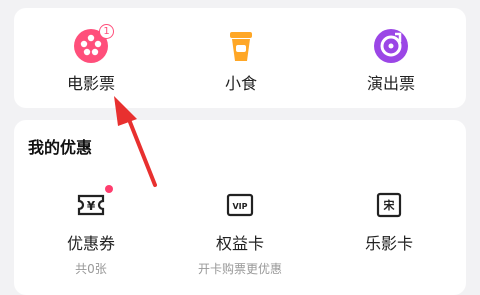 This screenshot has height=295, width=480. I want to click on unread-dot, so click(109, 189).